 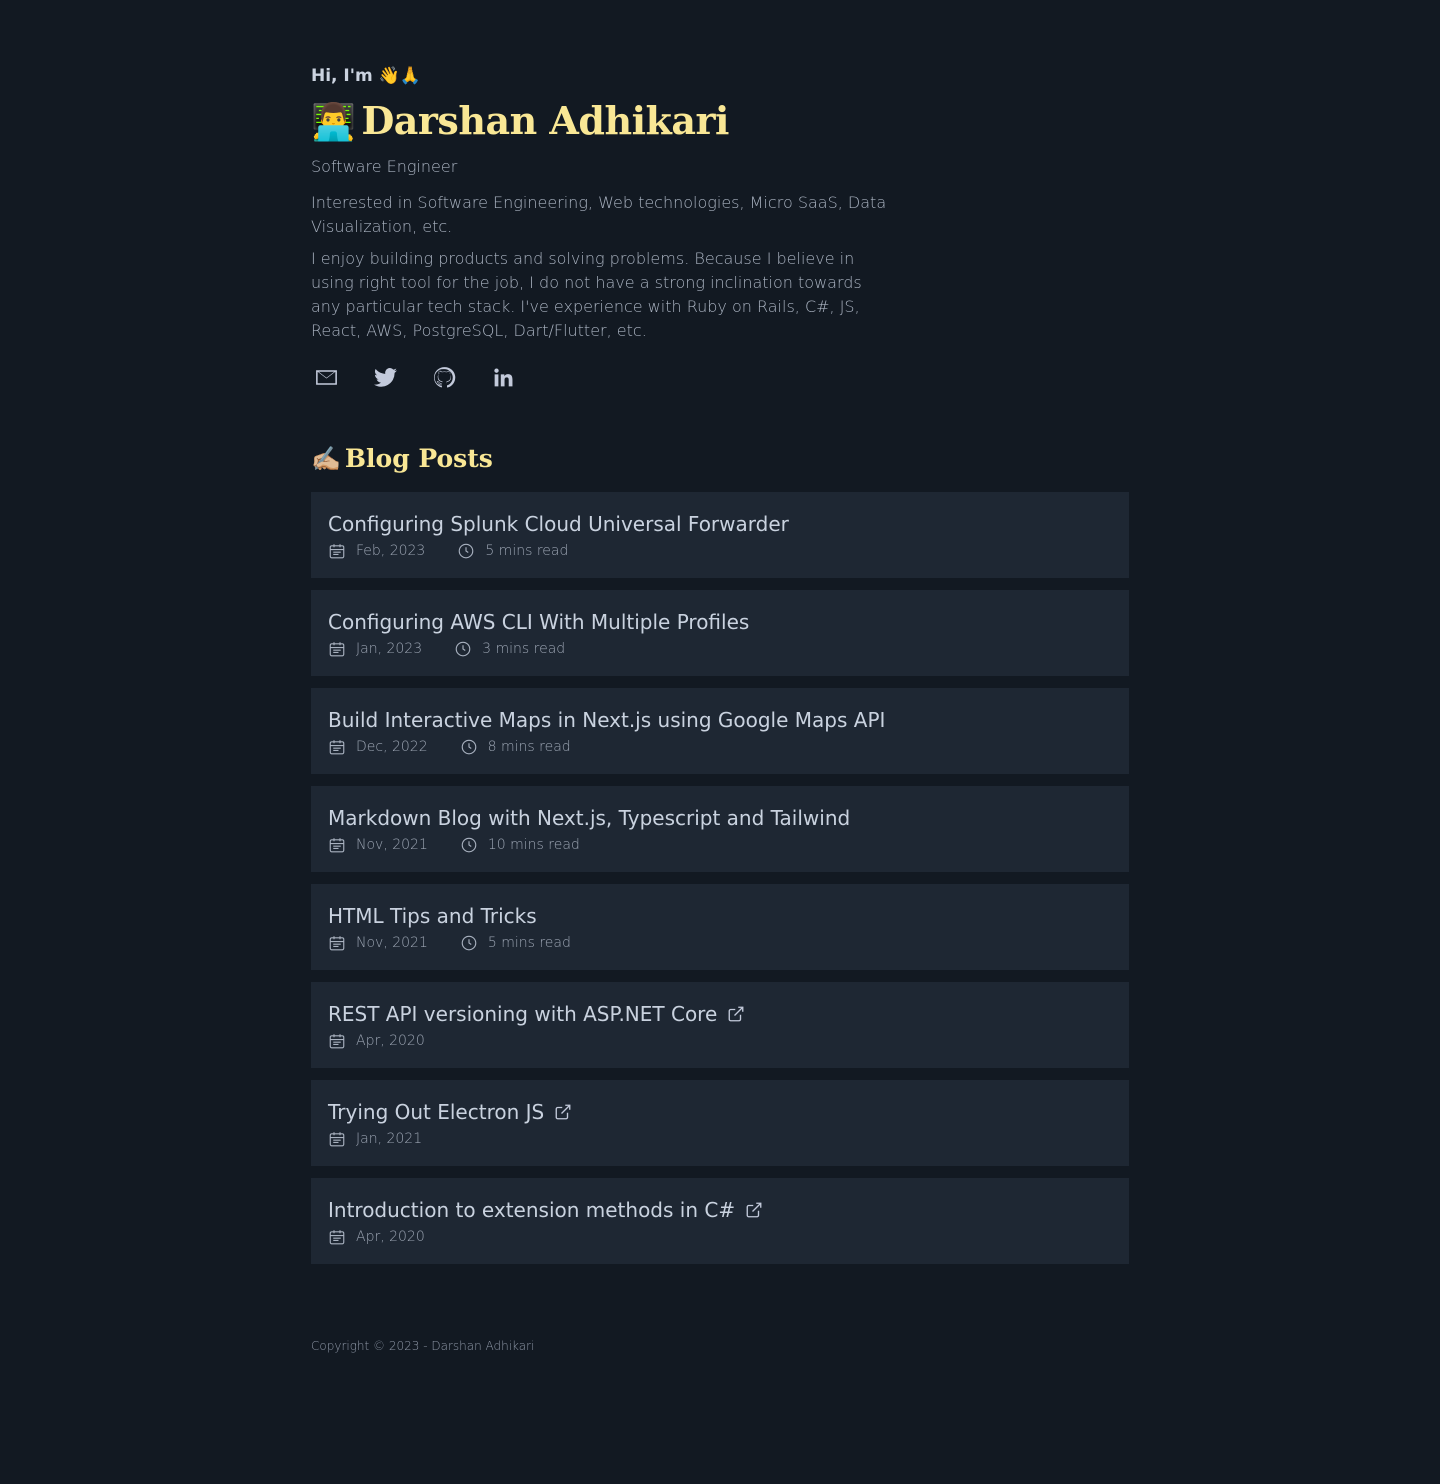 I want to click on post-meta: Nov, 2021 5 mins read, so click(x=720, y=943).